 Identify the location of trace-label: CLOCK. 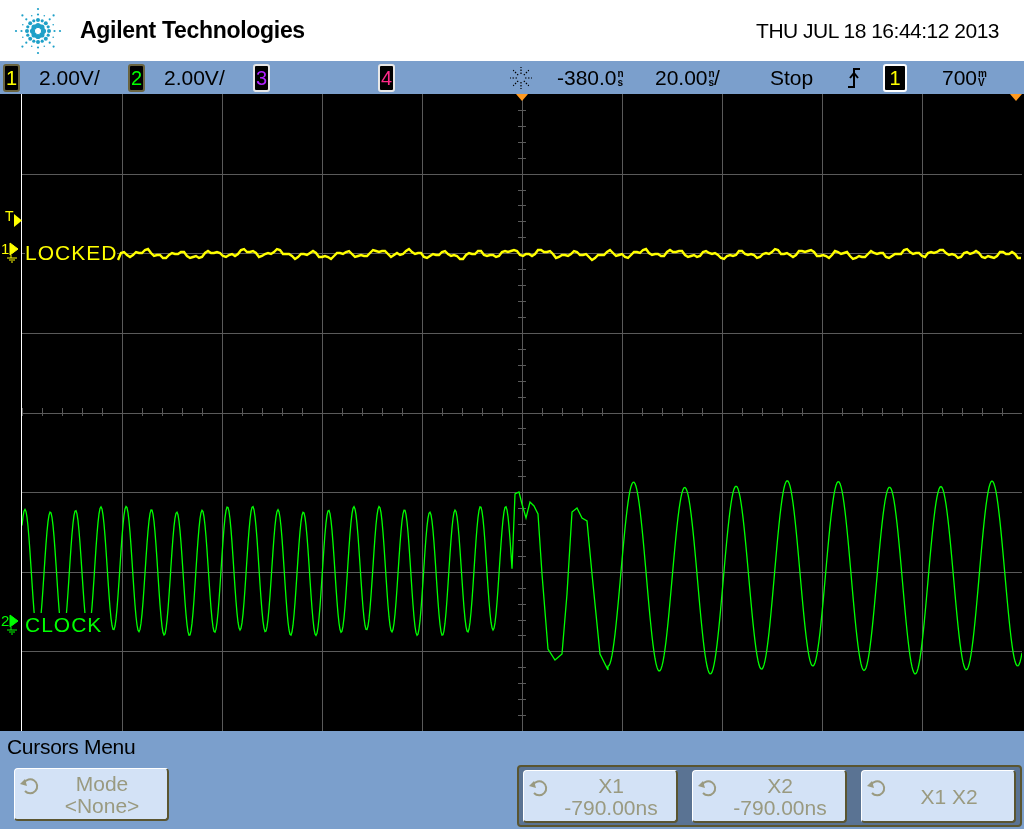
(64, 625).